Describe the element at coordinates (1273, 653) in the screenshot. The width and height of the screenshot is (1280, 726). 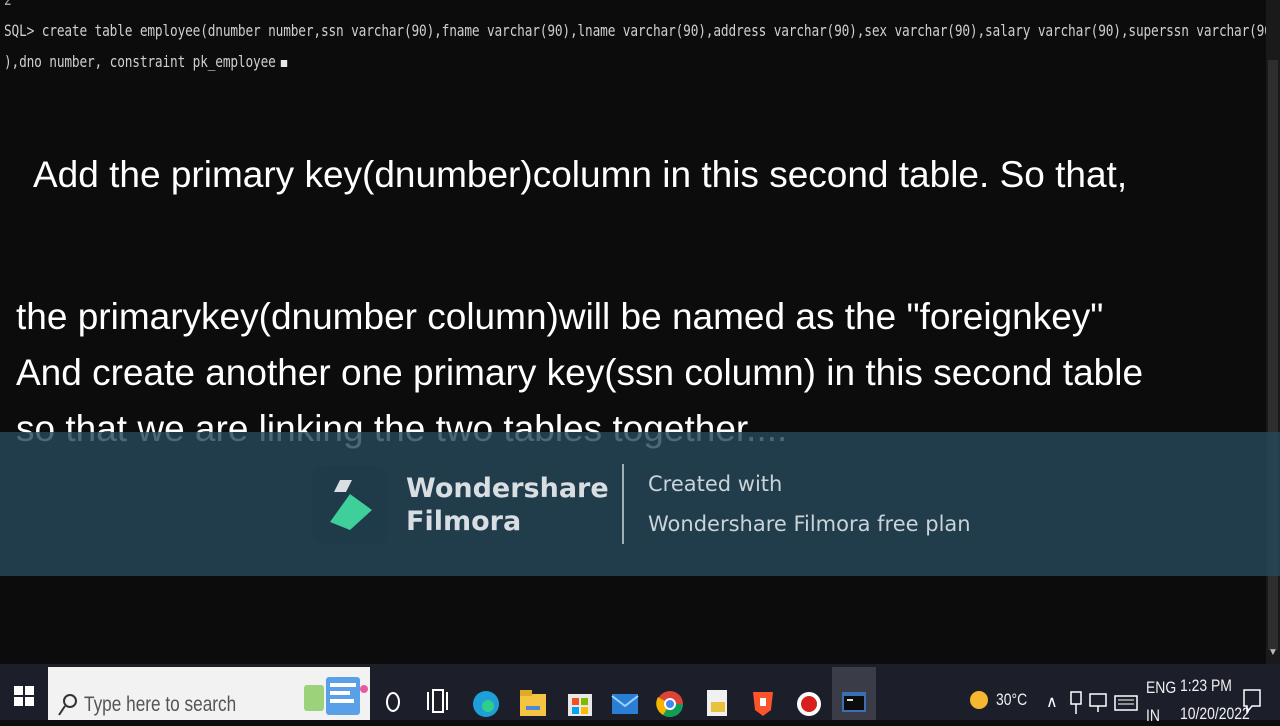
I see `scroll-down-arrow-icon: ▼` at that location.